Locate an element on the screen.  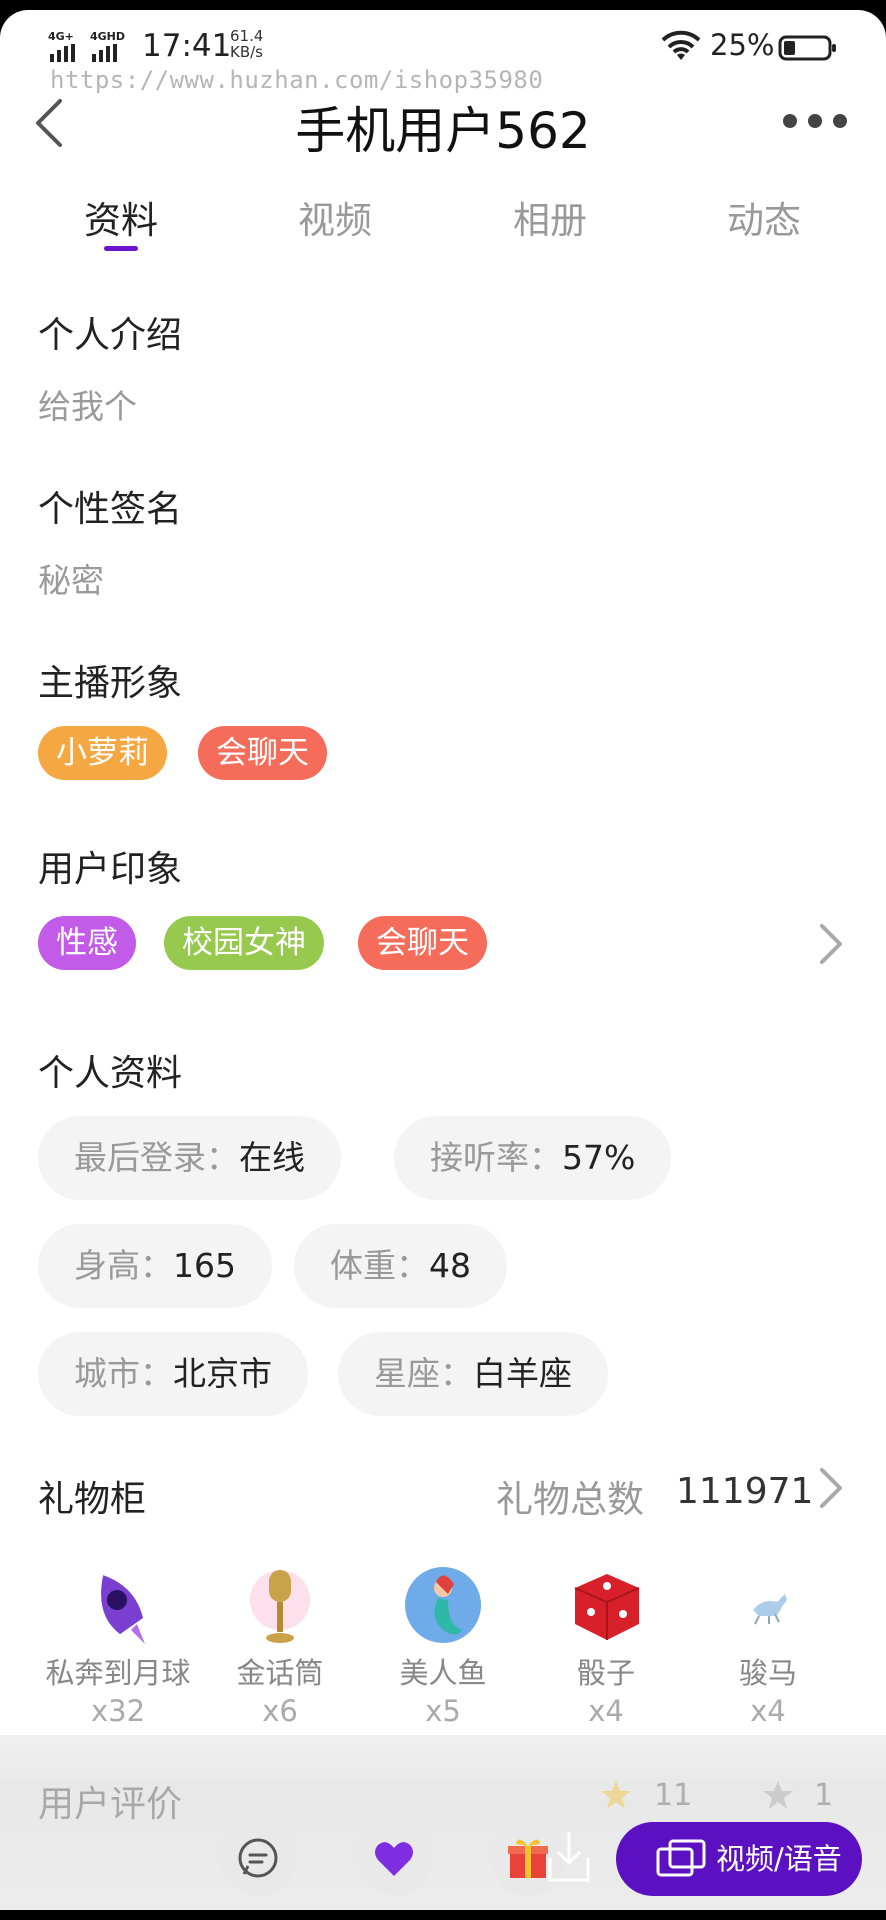
gift-name: 美人鱼 is located at coordinates (443, 1673).